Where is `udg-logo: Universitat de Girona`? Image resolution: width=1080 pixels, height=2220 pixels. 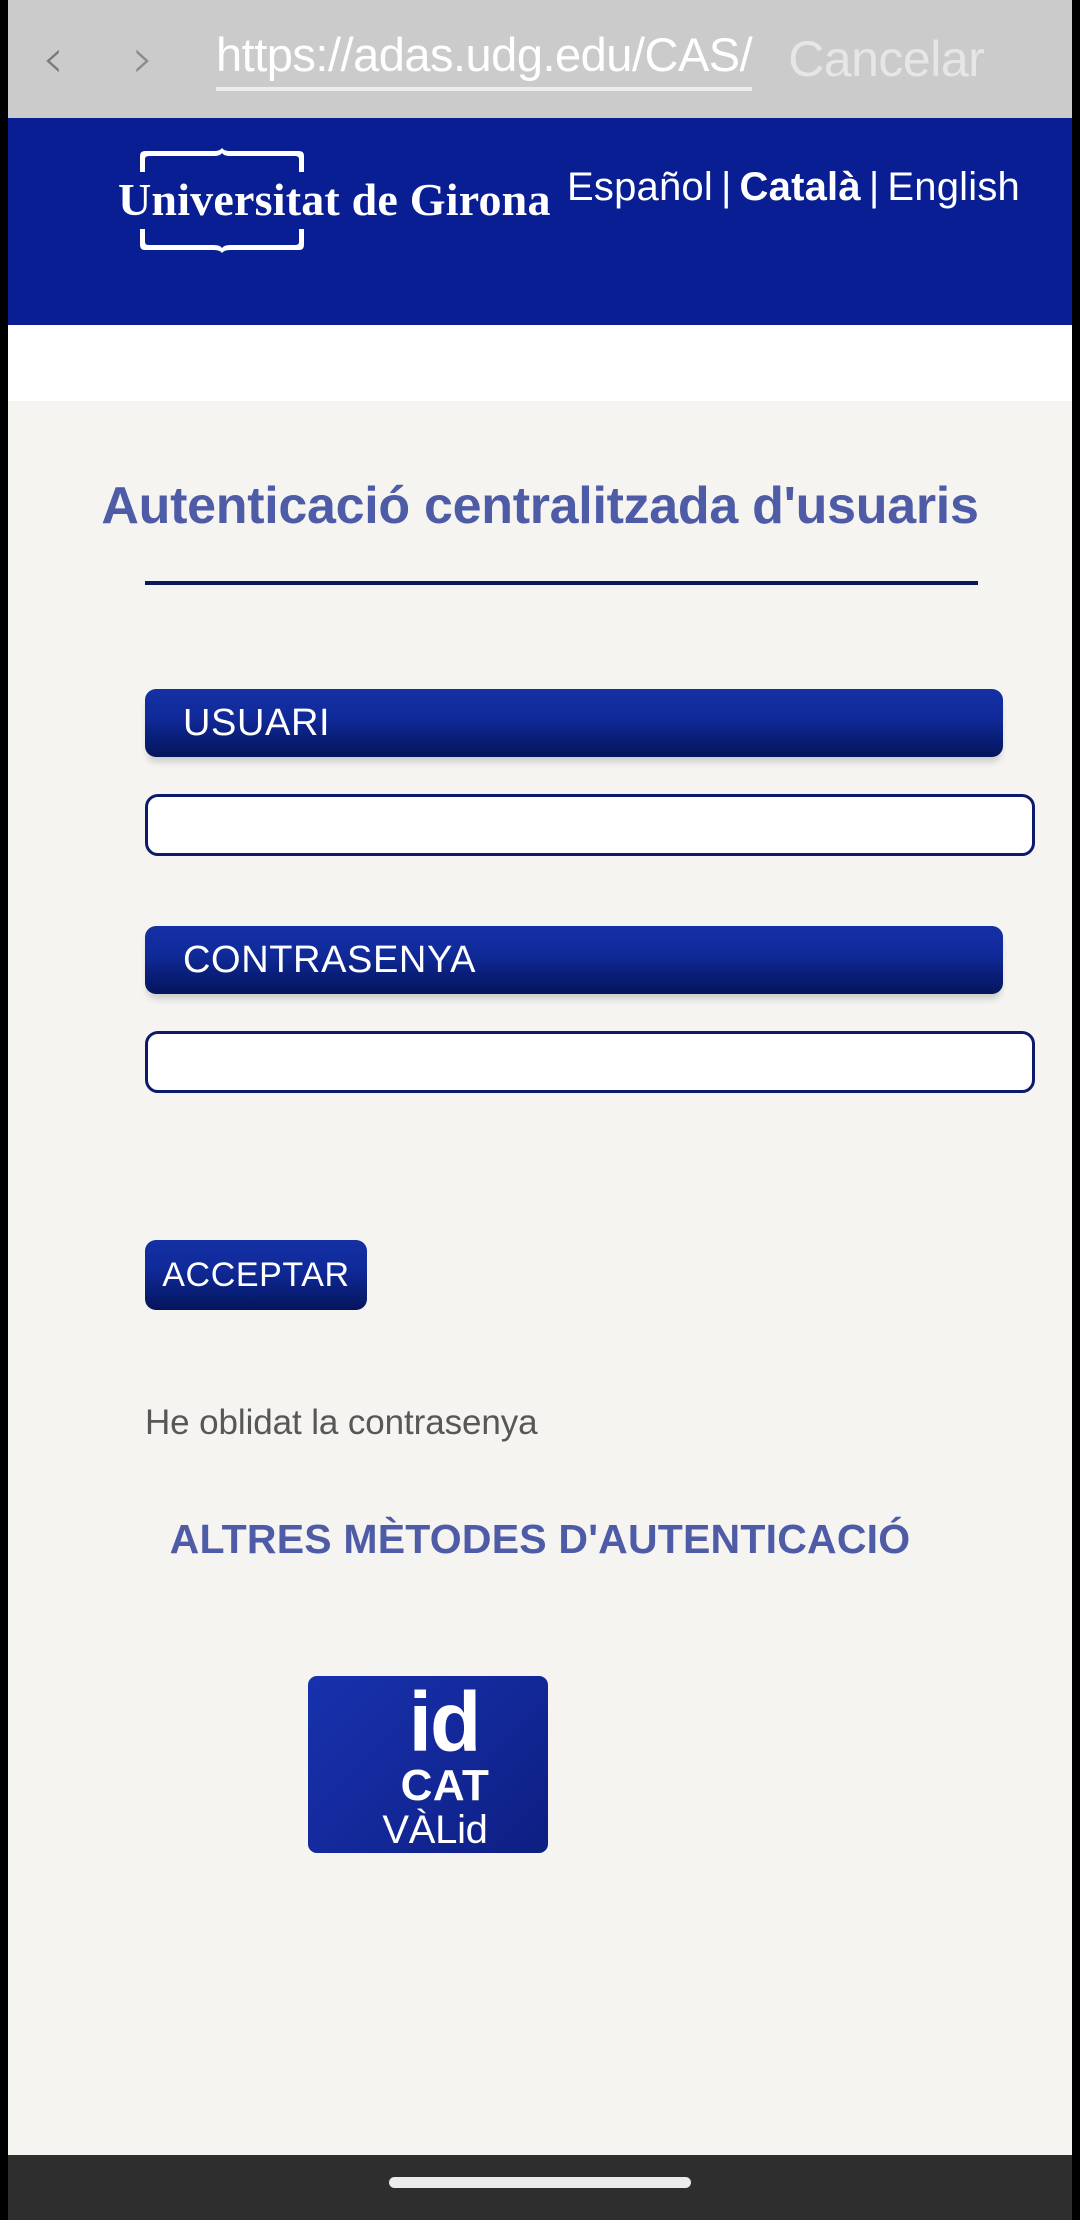
udg-logo: Universitat de Girona is located at coordinates (334, 200).